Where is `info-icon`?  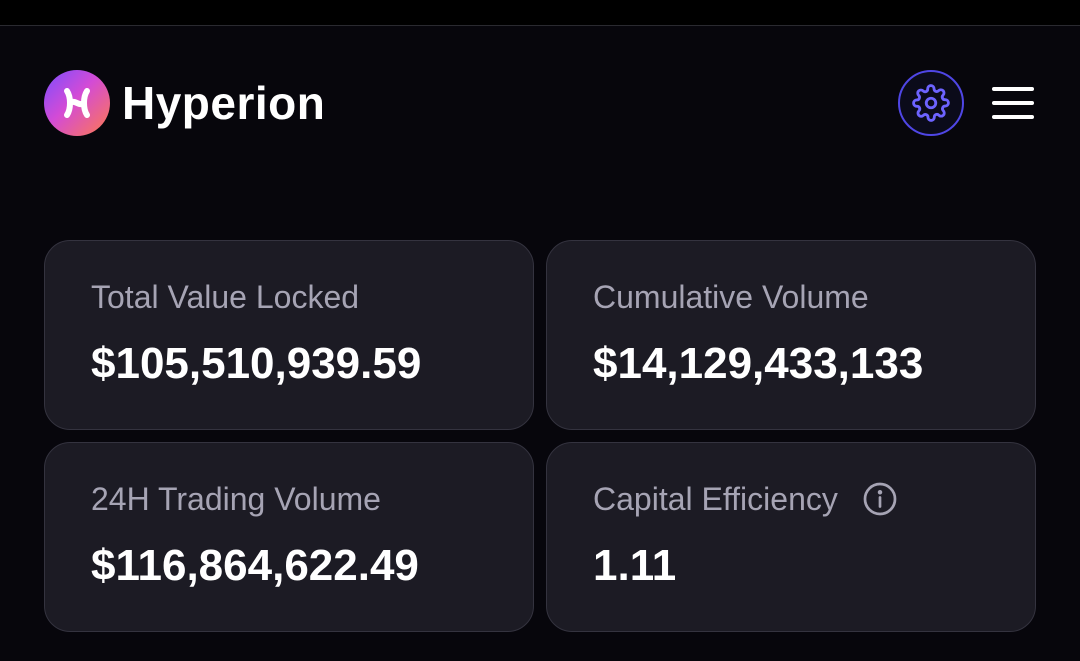 info-icon is located at coordinates (880, 499).